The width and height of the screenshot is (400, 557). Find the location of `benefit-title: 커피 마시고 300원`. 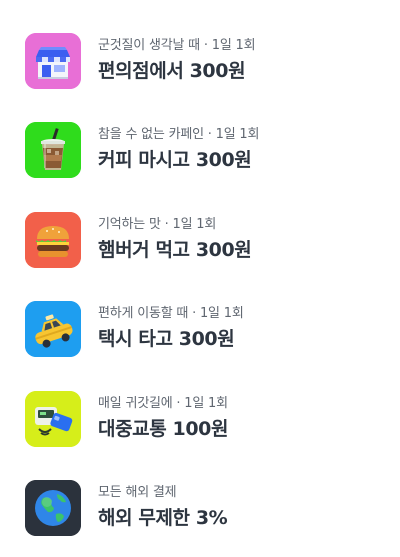

benefit-title: 커피 마시고 300원 is located at coordinates (175, 160).